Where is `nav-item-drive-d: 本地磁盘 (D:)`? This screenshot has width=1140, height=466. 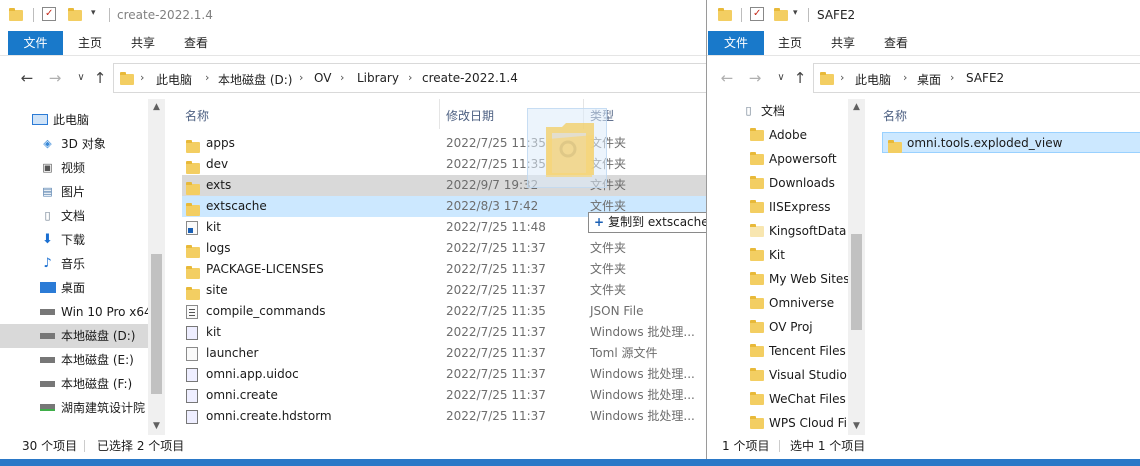 nav-item-drive-d: 本地磁盘 (D:) is located at coordinates (74, 336).